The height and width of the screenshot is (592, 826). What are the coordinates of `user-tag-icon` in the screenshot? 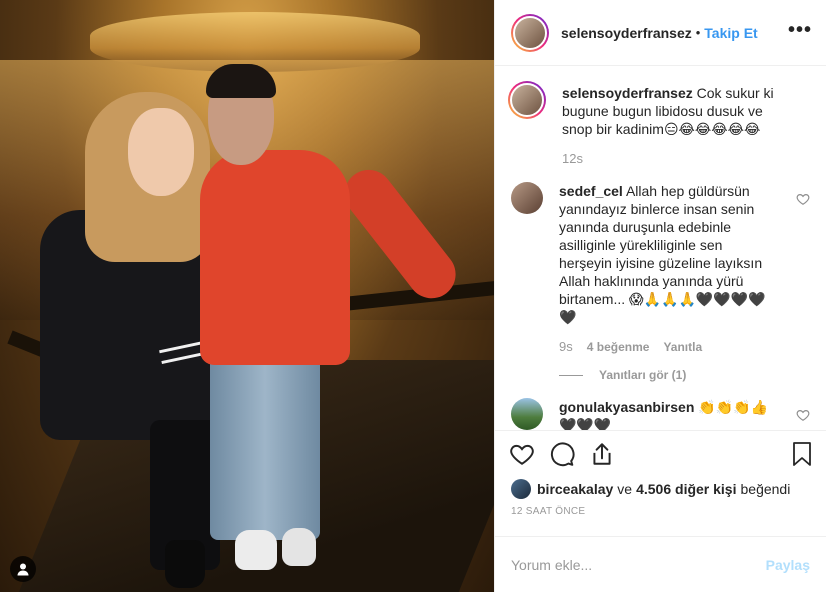 It's located at (23, 569).